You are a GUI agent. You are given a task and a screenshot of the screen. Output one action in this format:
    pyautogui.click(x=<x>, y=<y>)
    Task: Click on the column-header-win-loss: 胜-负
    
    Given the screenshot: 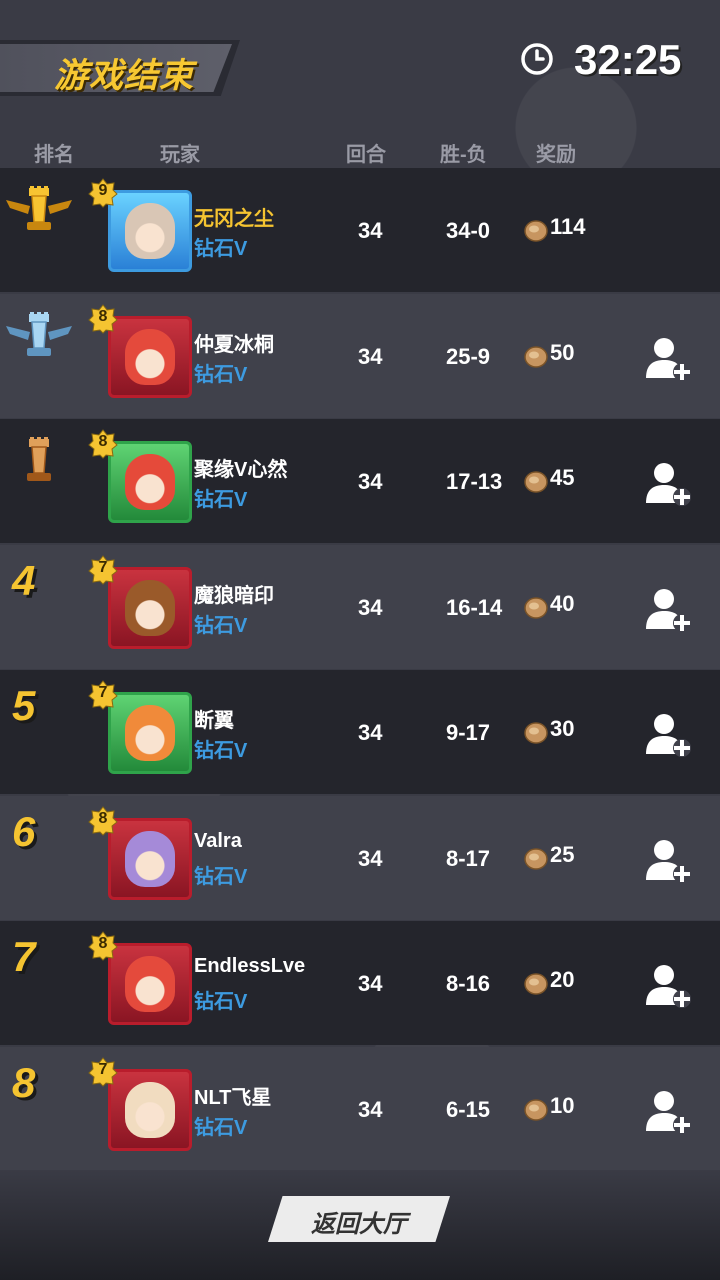 What is the action you would take?
    pyautogui.click(x=463, y=155)
    